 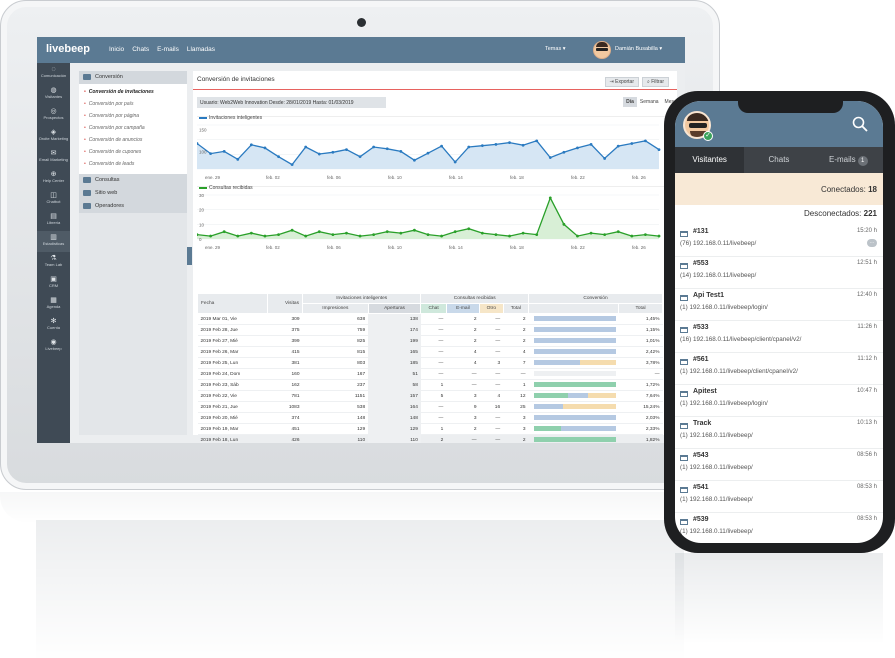 What do you see at coordinates (189, 256) in the screenshot?
I see `collapse-handle` at bounding box center [189, 256].